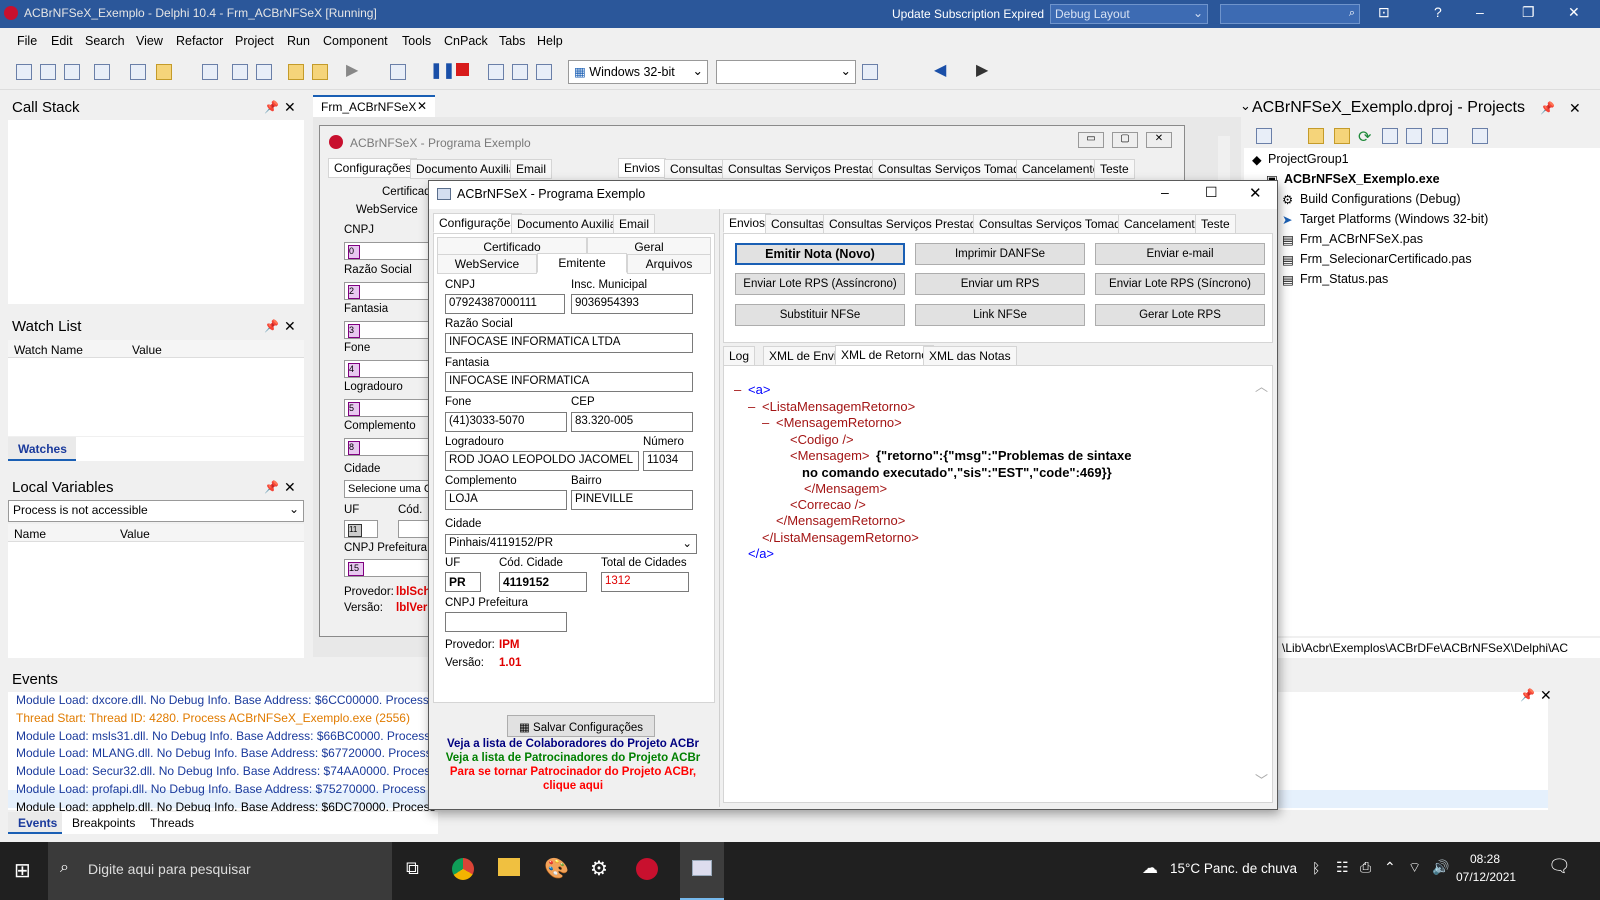  Describe the element at coordinates (571, 544) in the screenshot. I see `cidade-select: Pinhais/4119152/PR ⌄` at that location.